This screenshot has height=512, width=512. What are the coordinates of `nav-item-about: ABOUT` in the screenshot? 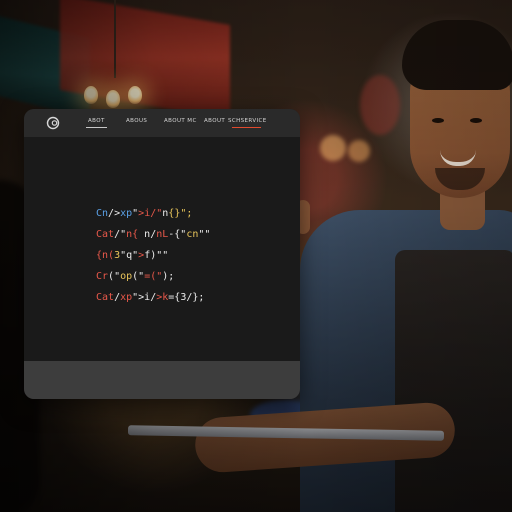 It's located at (214, 121).